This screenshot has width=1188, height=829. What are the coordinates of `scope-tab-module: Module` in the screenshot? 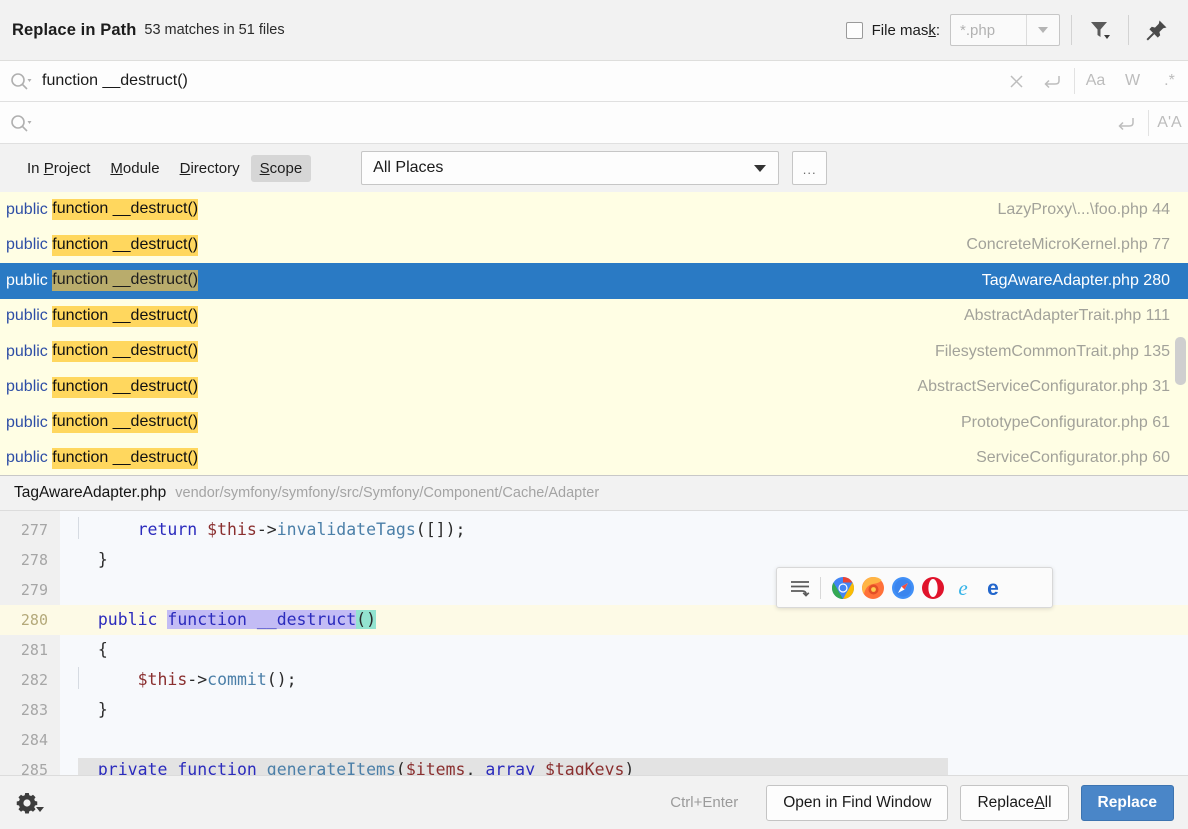 It's located at (134, 168).